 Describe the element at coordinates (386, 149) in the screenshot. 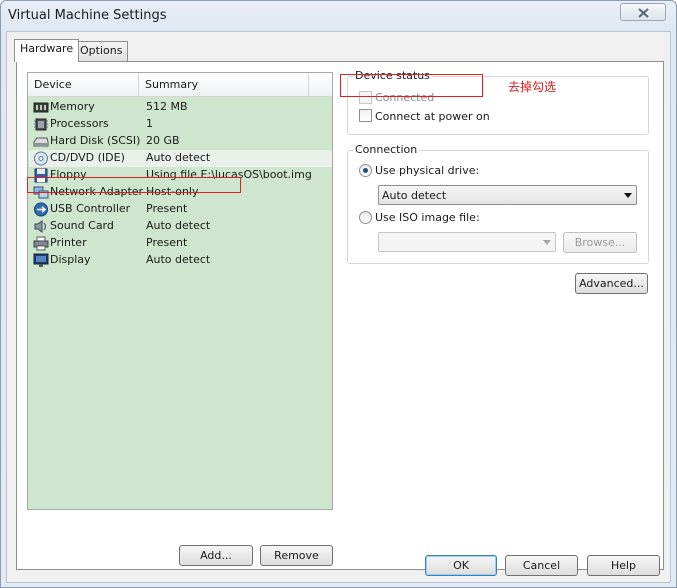

I see `connection-legend: Connection` at that location.